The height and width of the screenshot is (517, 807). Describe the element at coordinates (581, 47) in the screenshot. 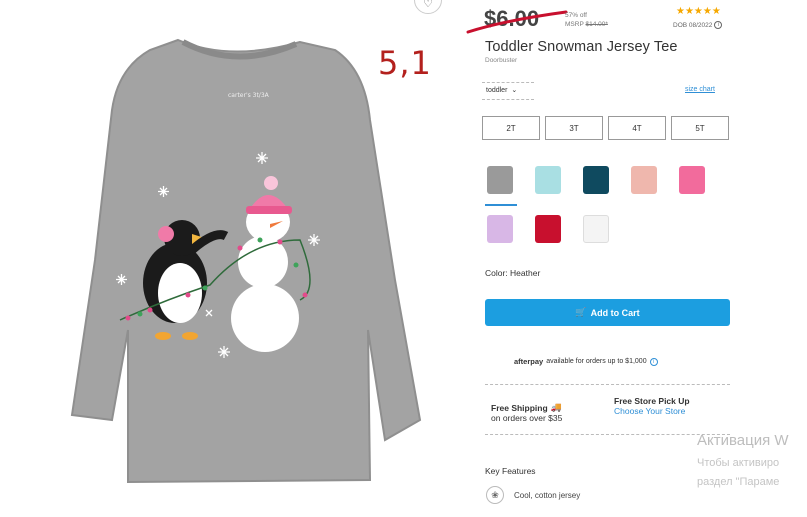

I see `product-title: Toddler Snowman Jersey Tee` at that location.